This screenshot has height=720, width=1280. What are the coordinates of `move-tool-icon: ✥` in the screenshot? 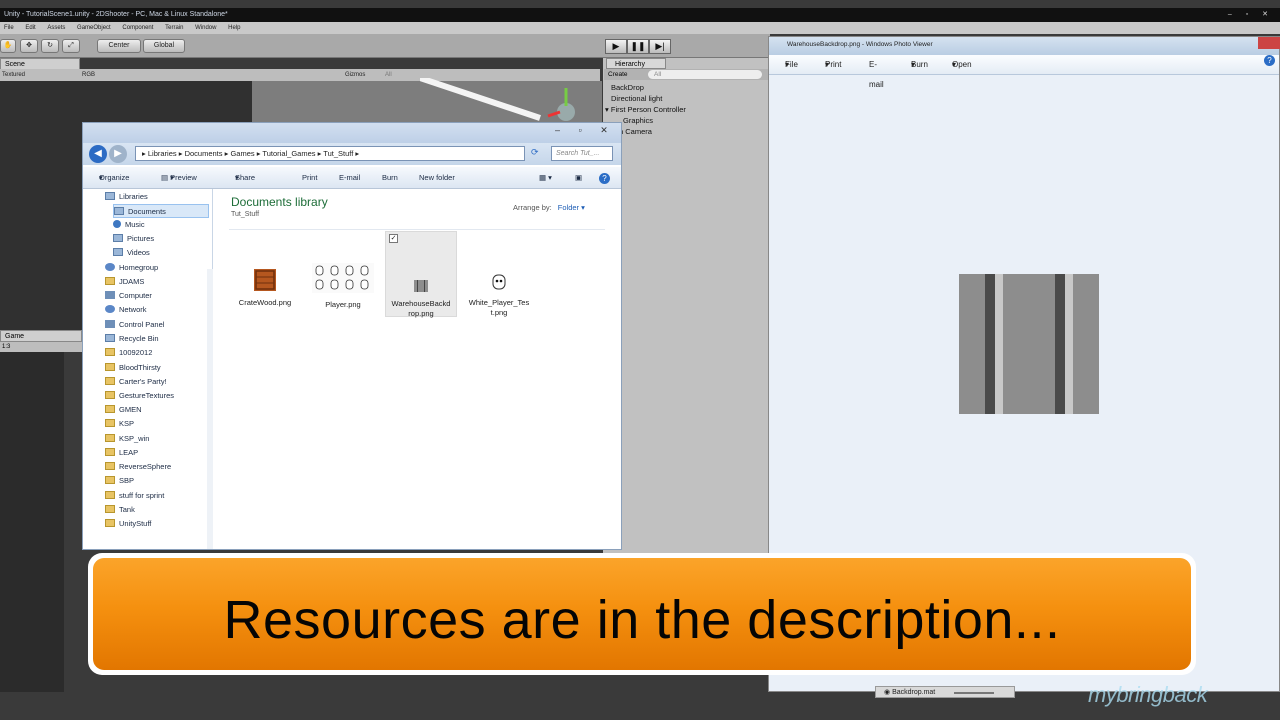 It's located at (29, 46).